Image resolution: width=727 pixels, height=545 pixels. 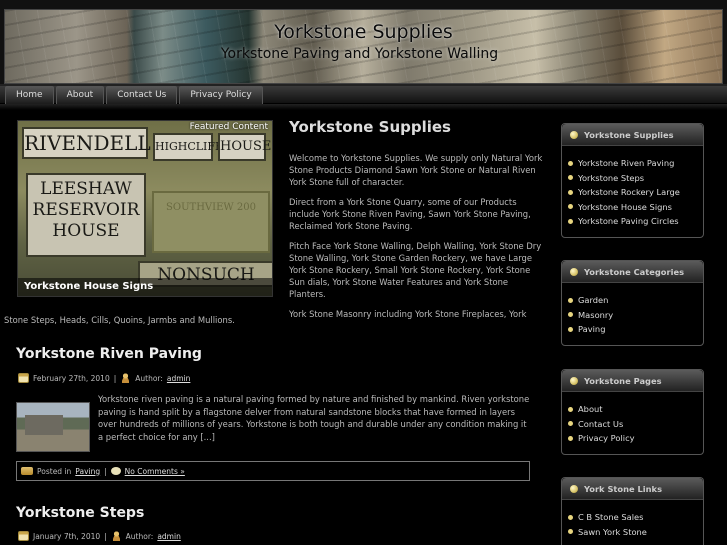 What do you see at coordinates (635, 438) in the screenshot?
I see `widget-link: Privacy Policy` at bounding box center [635, 438].